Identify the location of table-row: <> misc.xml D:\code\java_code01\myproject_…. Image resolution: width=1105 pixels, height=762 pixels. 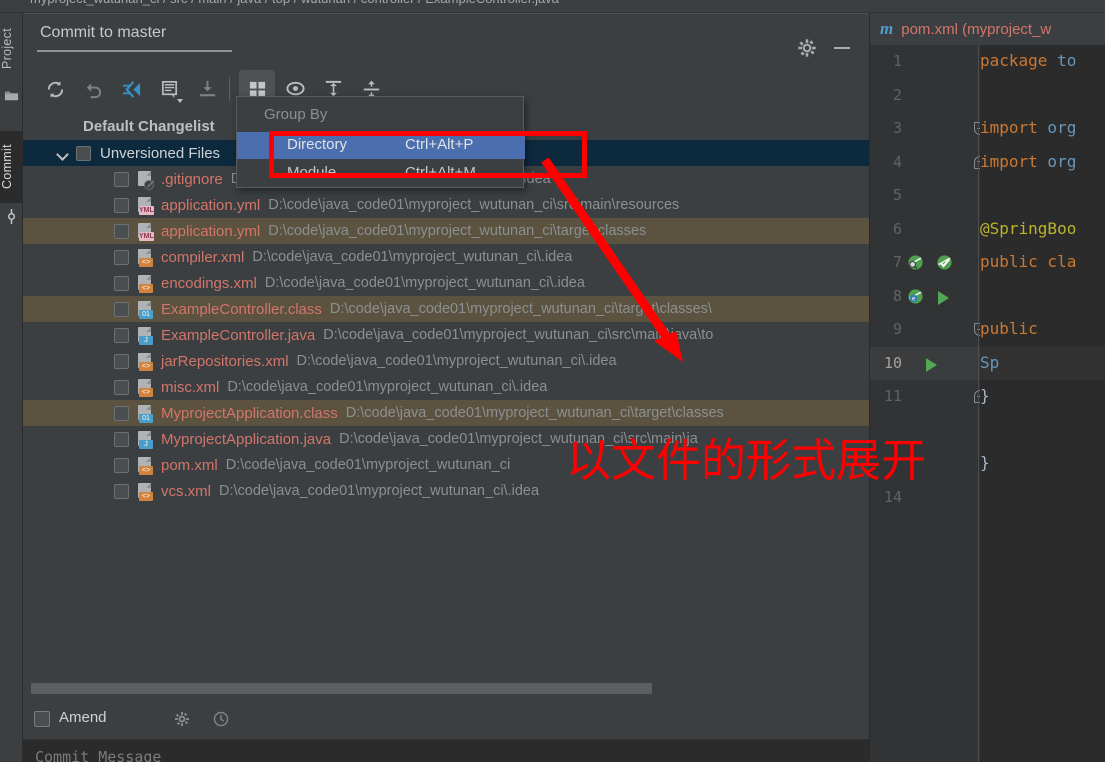
(446, 387).